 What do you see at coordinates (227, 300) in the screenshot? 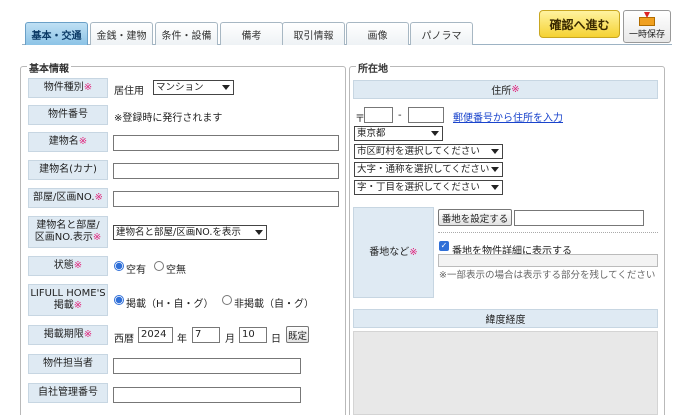
I see `lifull-unpublish-radio` at bounding box center [227, 300].